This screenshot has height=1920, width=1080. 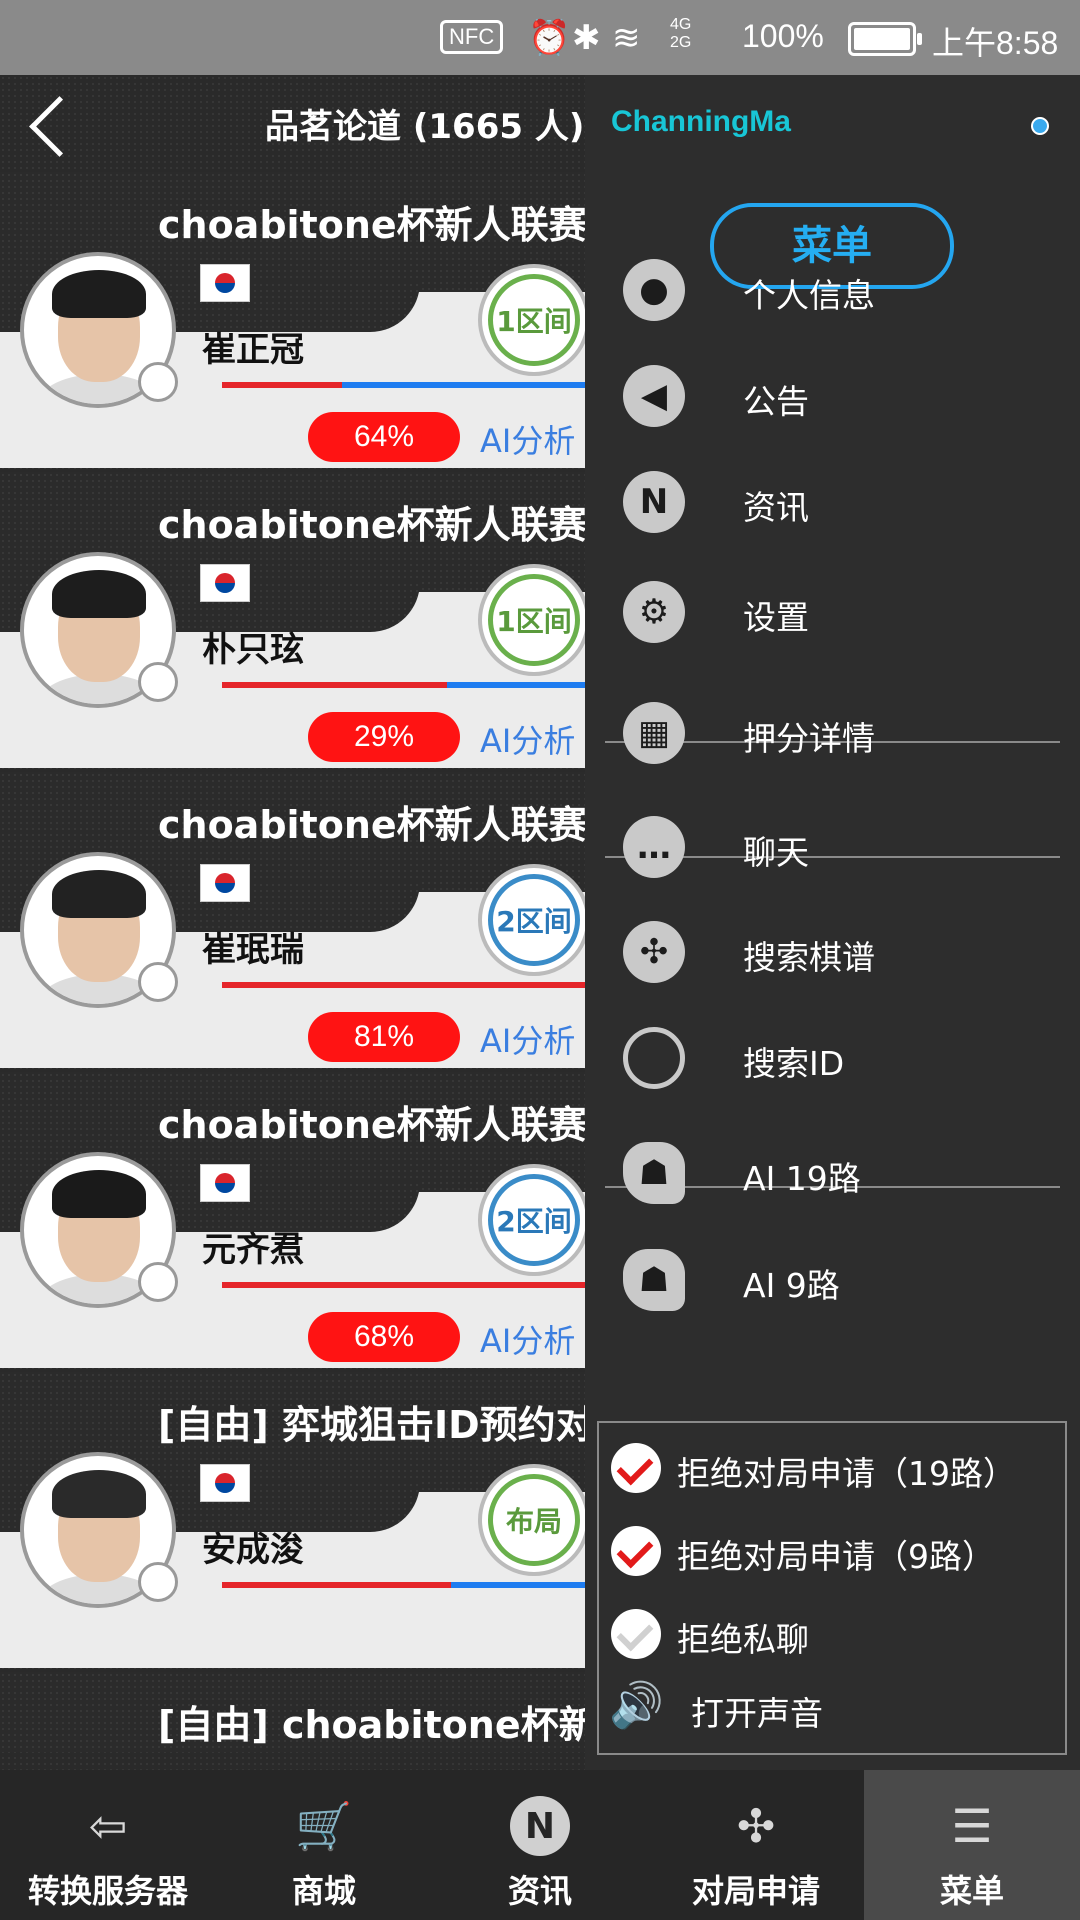 What do you see at coordinates (654, 1058) in the screenshot?
I see `magnifier-icon` at bounding box center [654, 1058].